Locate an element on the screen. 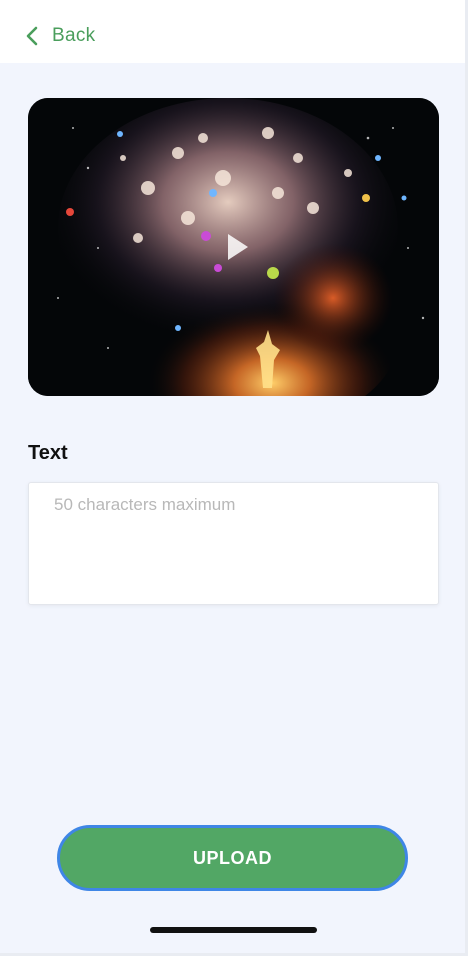 This screenshot has height=956, width=468. home-indicator is located at coordinates (233, 930).